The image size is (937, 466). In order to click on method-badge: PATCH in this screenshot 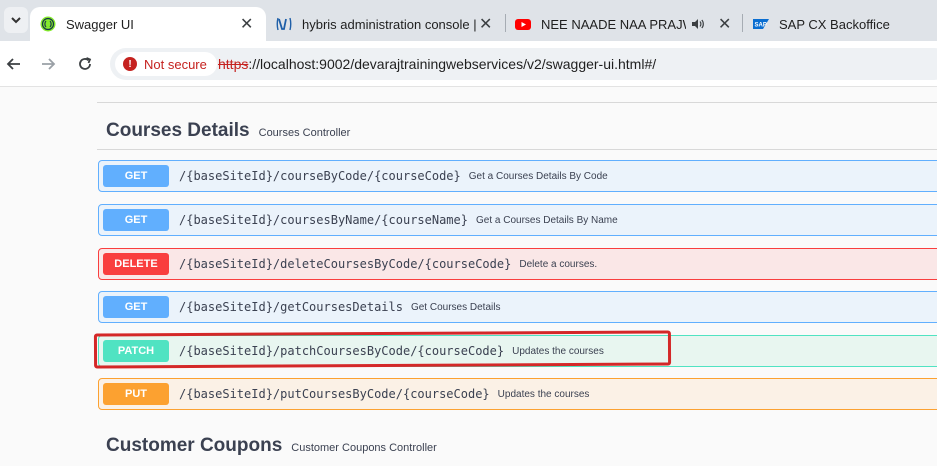, I will do `click(136, 351)`.